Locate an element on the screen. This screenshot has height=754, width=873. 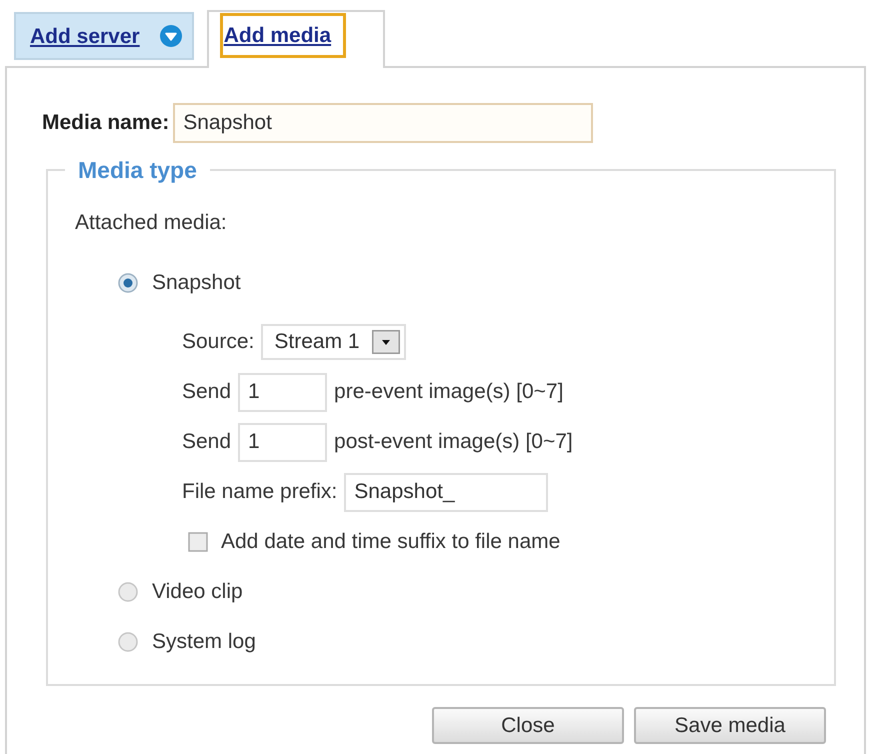
checkbox is located at coordinates (198, 542).